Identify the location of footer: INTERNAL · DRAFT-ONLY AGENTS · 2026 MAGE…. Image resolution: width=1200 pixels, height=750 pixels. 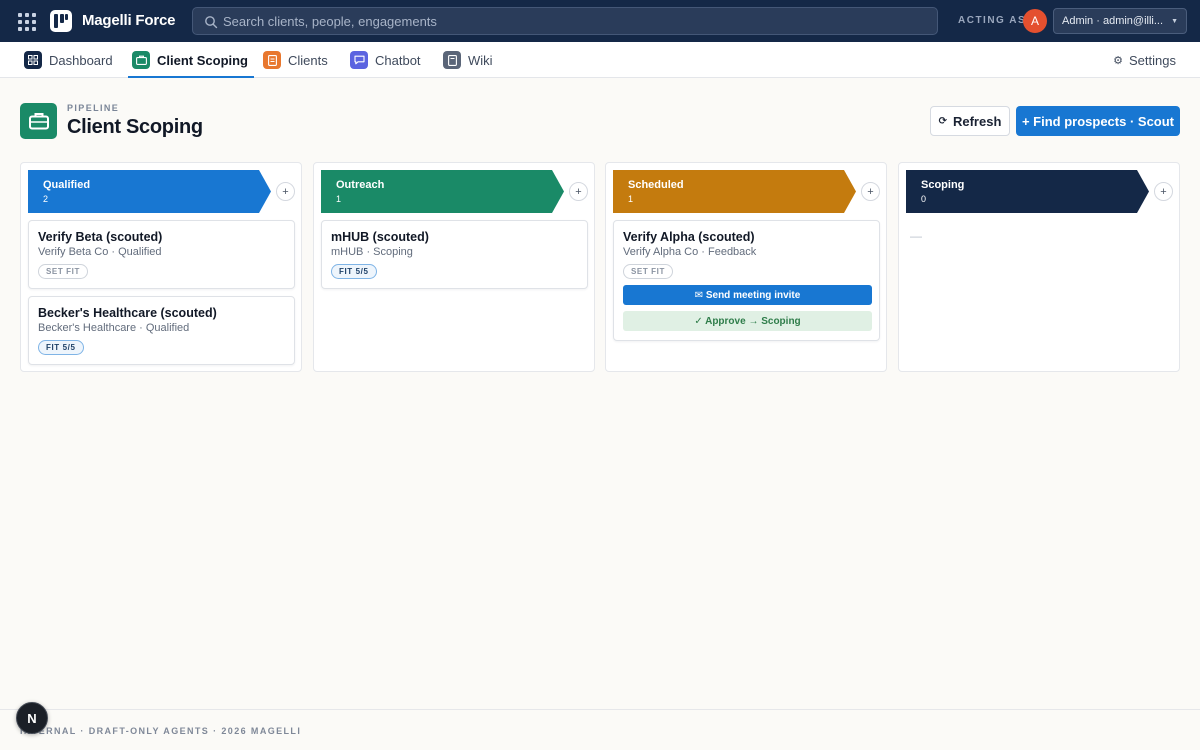
(600, 729).